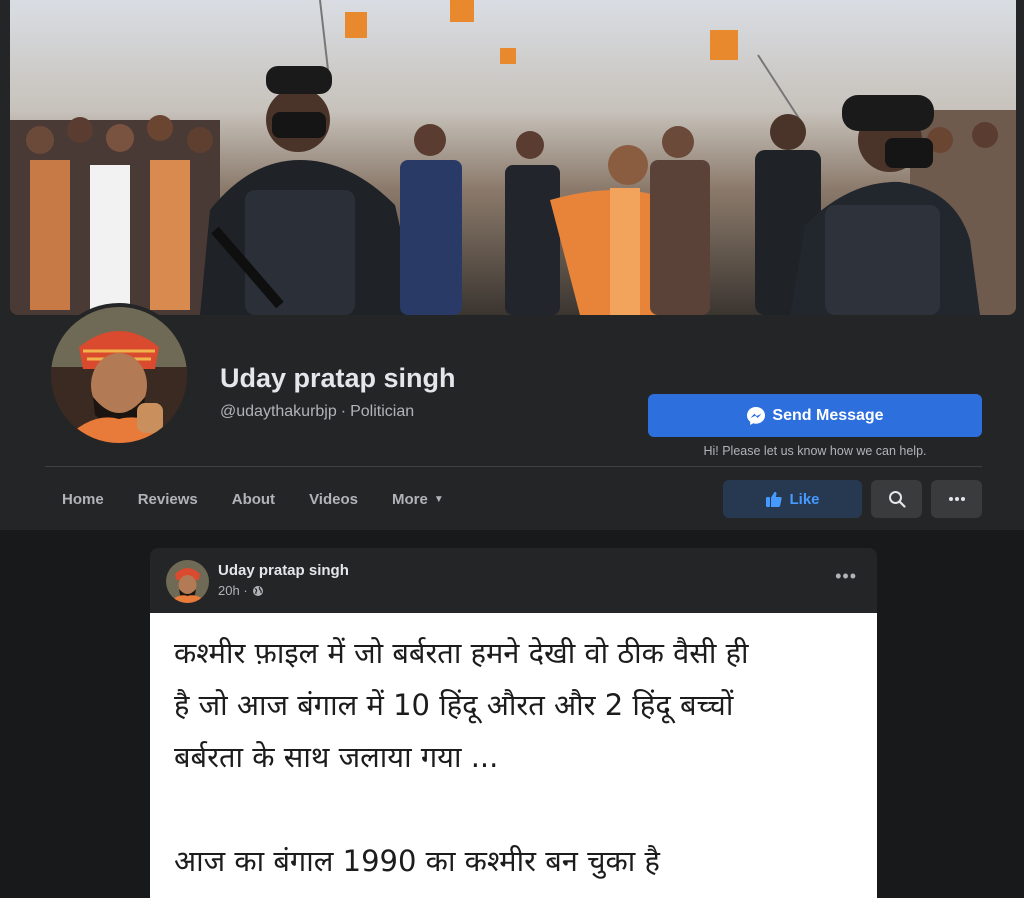 This screenshot has width=1024, height=898. Describe the element at coordinates (756, 415) in the screenshot. I see `messenger-icon` at that location.